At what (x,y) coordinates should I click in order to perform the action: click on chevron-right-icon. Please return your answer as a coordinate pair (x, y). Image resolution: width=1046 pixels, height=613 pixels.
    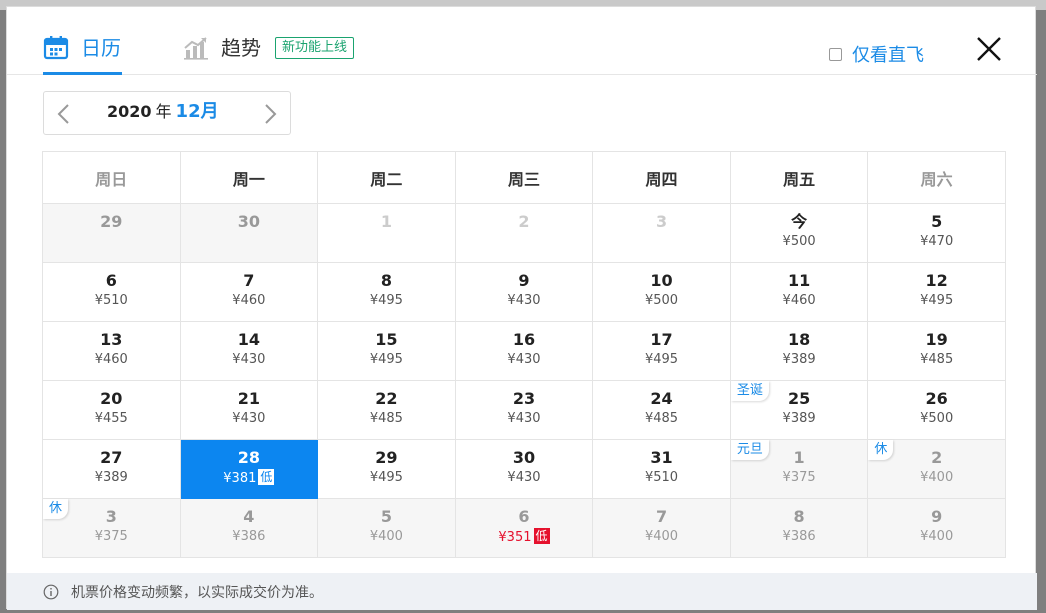
    Looking at the image, I should click on (270, 114).